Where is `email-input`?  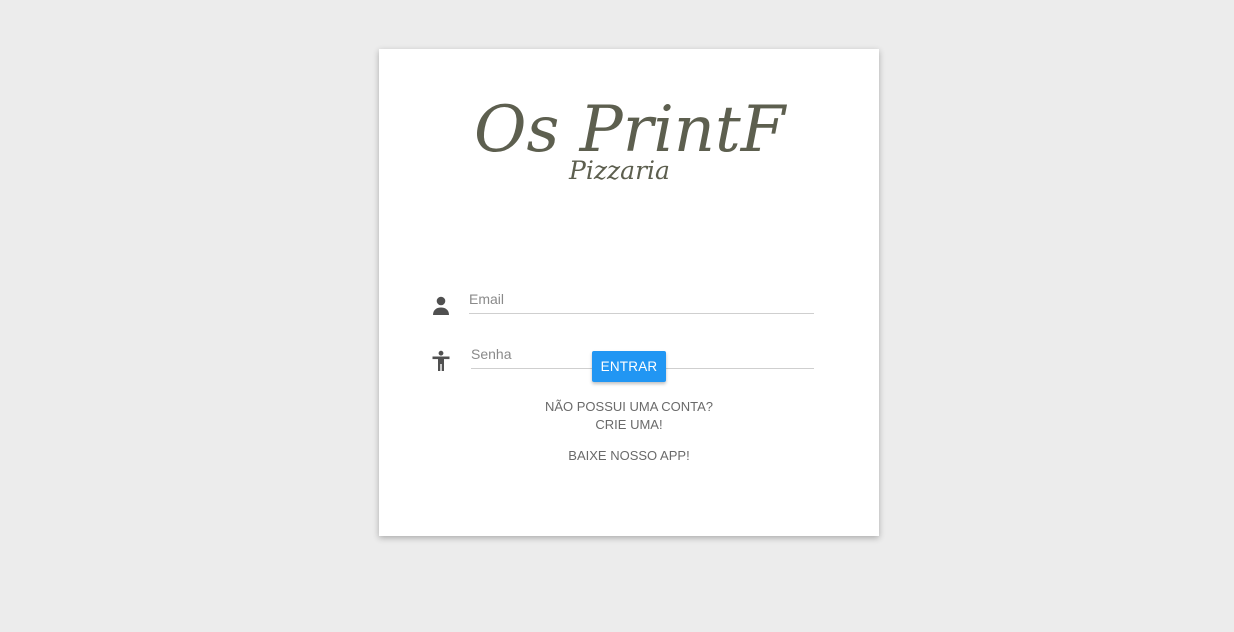 email-input is located at coordinates (641, 299).